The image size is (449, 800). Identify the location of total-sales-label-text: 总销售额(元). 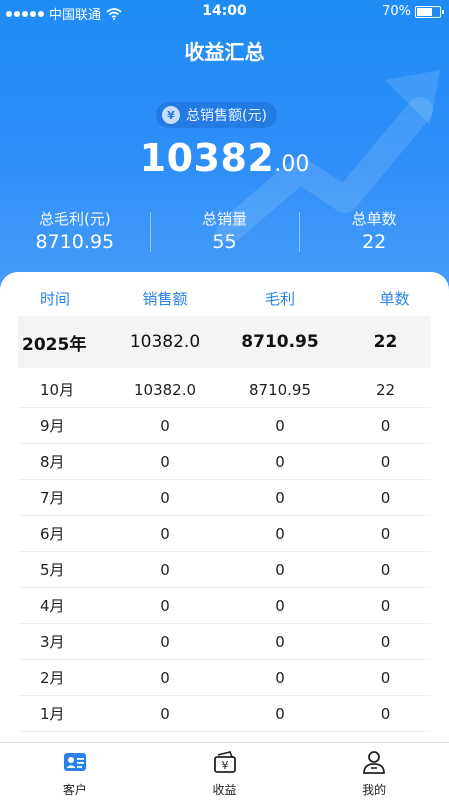
(226, 116).